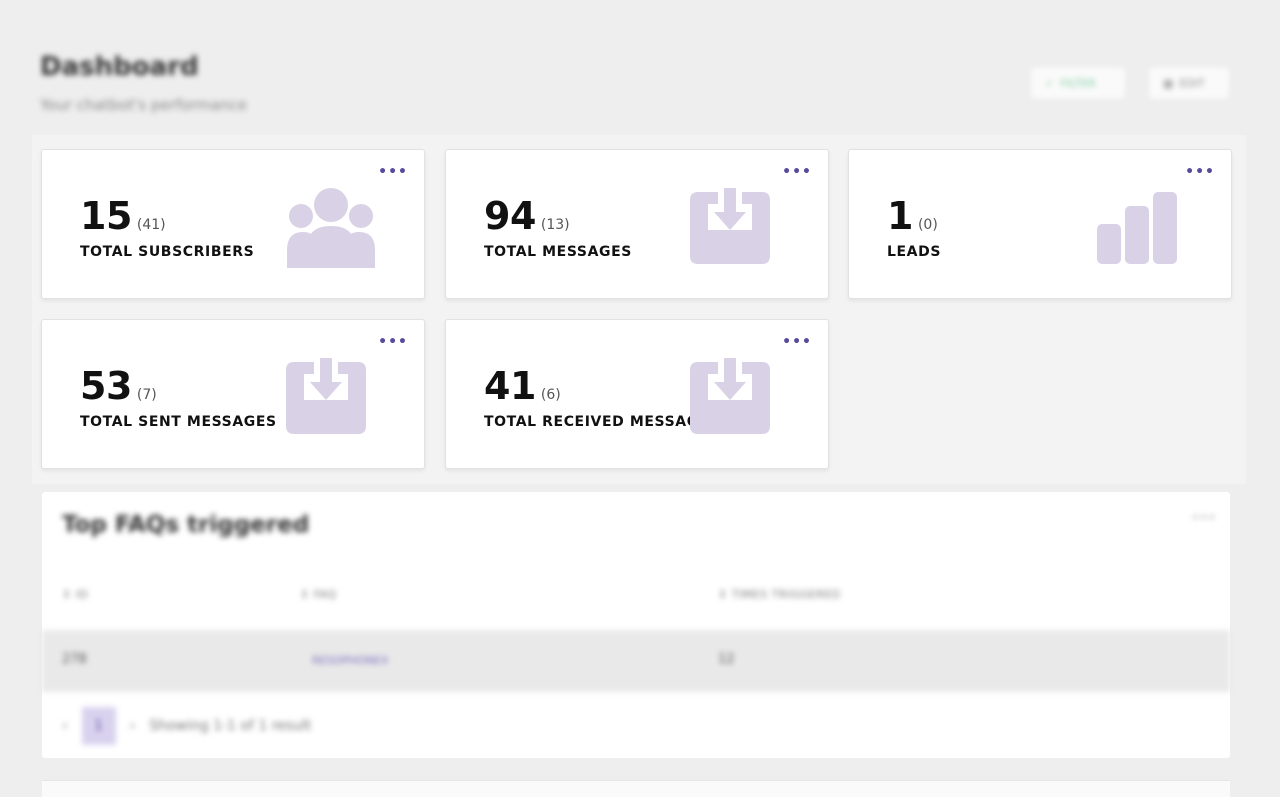 The image size is (1280, 797). I want to click on next-page-button: ›, so click(133, 726).